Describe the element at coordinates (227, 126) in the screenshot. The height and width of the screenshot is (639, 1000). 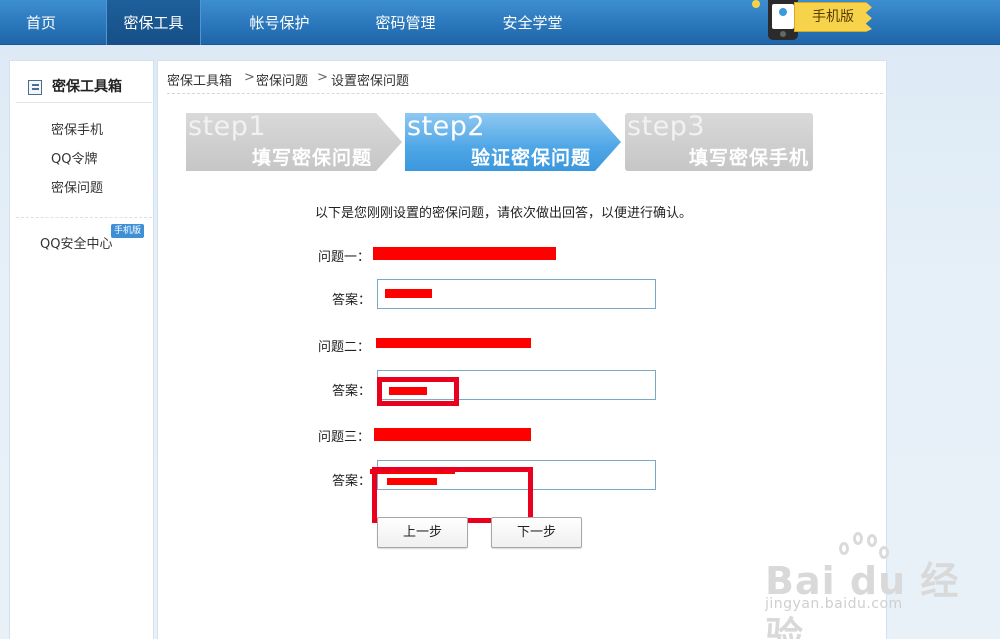
I see `step-number: step1` at that location.